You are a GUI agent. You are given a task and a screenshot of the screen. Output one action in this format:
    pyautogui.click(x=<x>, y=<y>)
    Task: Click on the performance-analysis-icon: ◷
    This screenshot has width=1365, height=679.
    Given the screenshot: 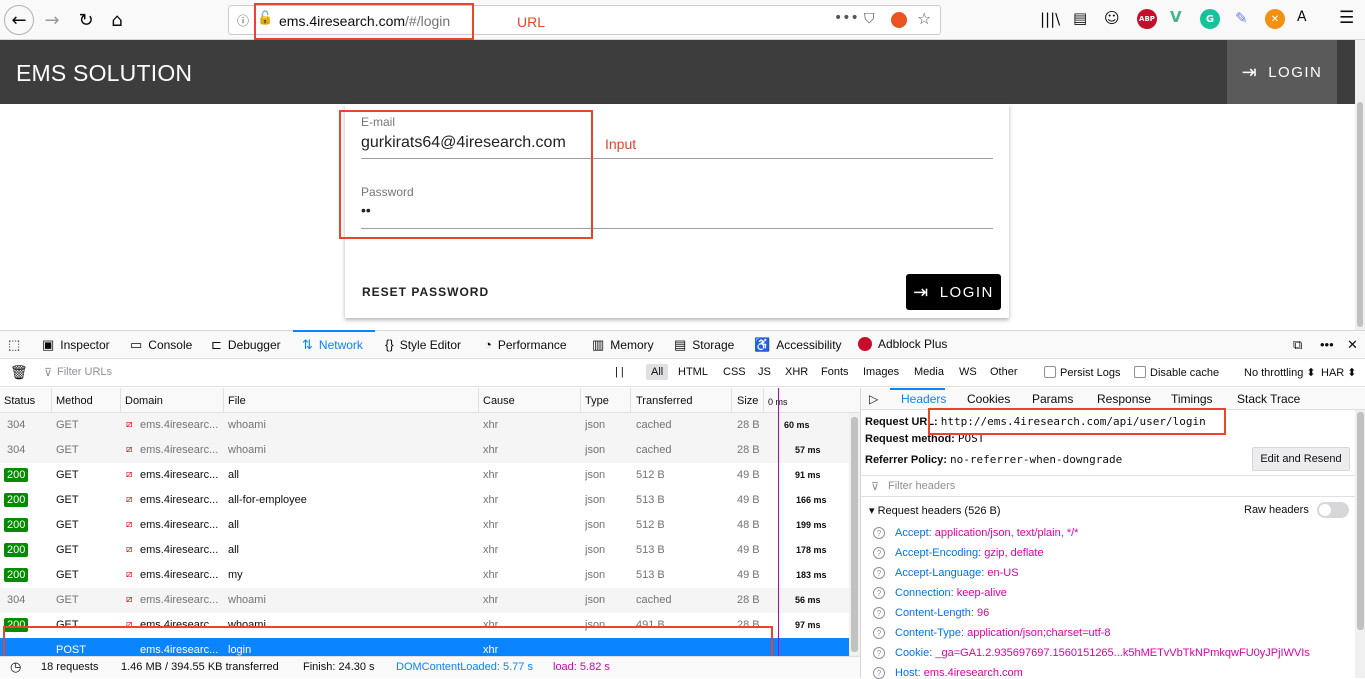 What is the action you would take?
    pyautogui.click(x=15, y=667)
    